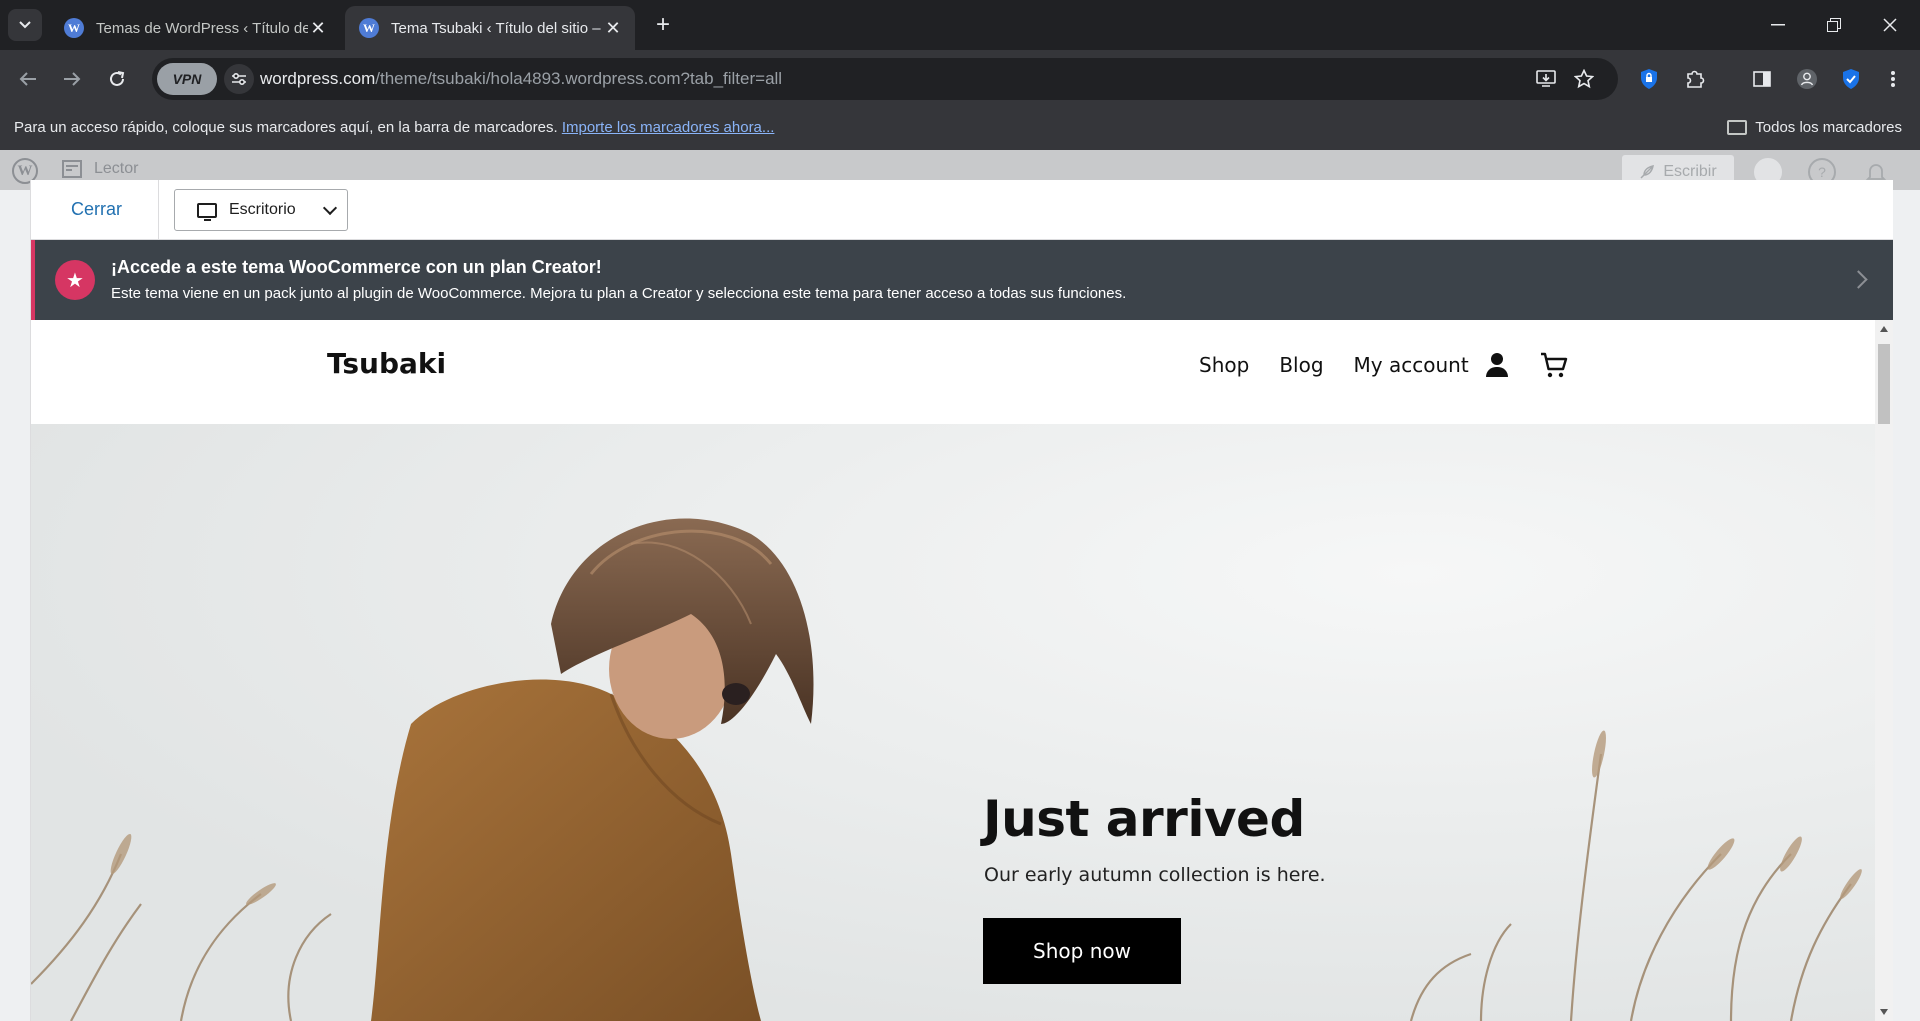 Image resolution: width=1920 pixels, height=1021 pixels. I want to click on restore-button, so click(1834, 25).